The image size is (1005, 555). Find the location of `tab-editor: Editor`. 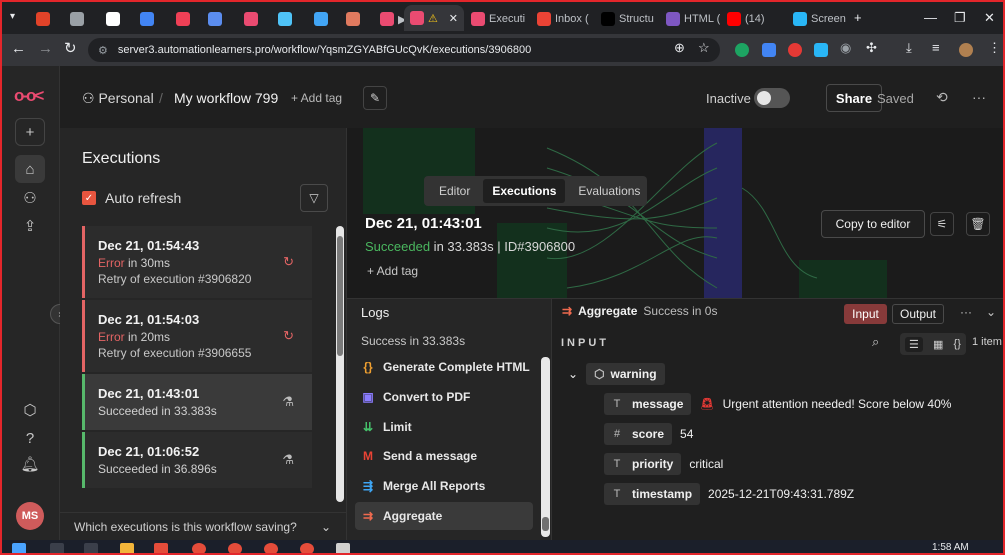

tab-editor: Editor is located at coordinates (454, 191).